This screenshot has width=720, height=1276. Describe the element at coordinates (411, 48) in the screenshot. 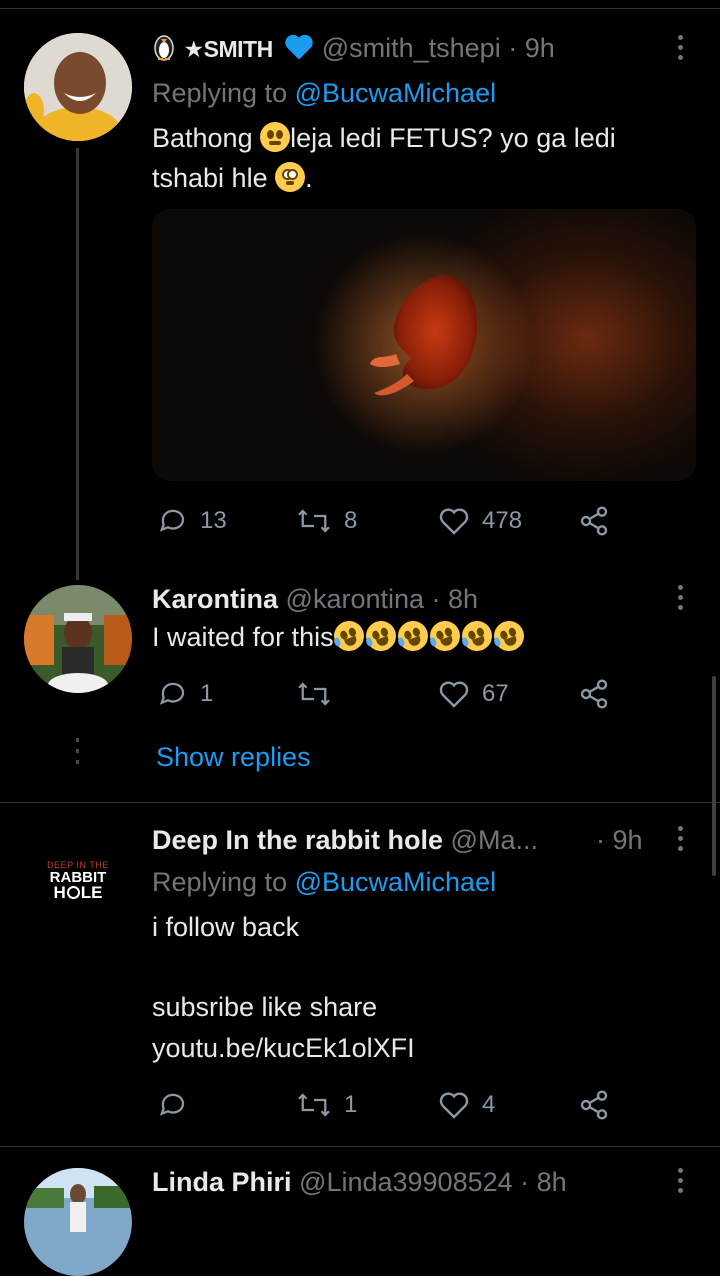

I see `handle: @smith_tshepi` at that location.